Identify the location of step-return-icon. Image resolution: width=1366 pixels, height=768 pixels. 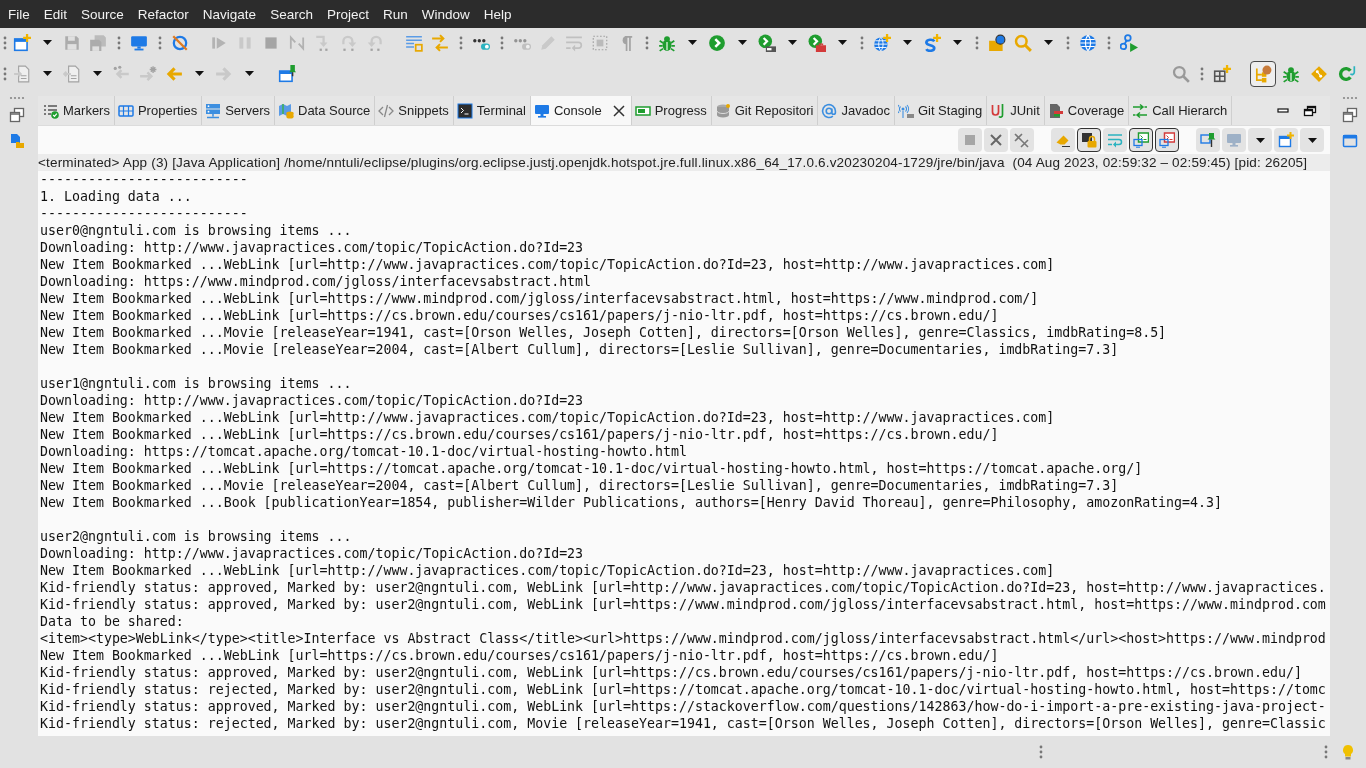
(375, 42).